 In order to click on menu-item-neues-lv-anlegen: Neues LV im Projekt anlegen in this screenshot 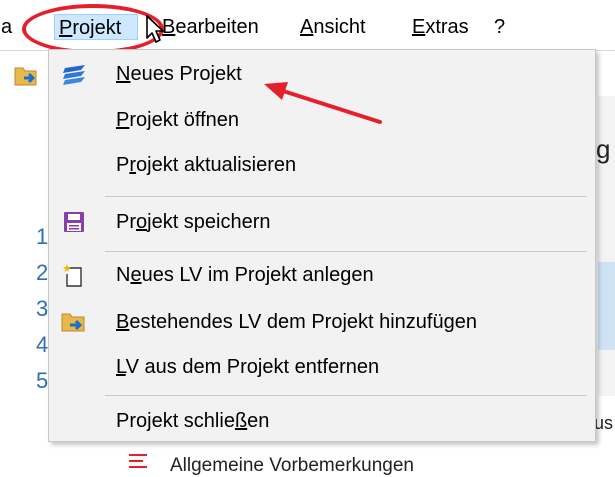, I will do `click(322, 275)`.